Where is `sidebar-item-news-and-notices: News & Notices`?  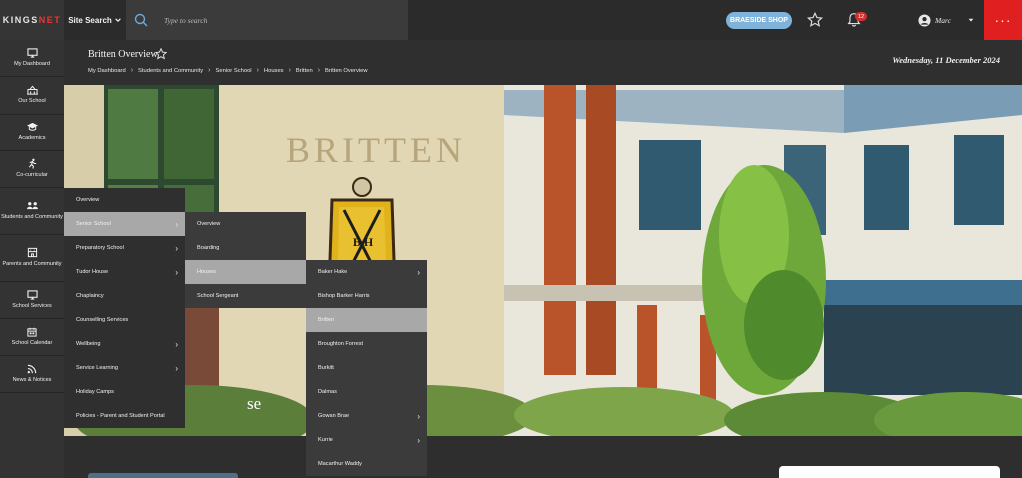 sidebar-item-news-and-notices: News & Notices is located at coordinates (32, 374).